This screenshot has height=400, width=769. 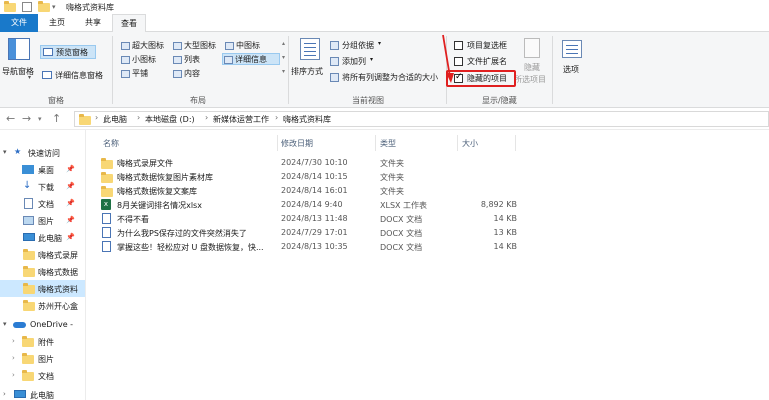 I want to click on column-header-modified: 修改日期, so click(x=297, y=143).